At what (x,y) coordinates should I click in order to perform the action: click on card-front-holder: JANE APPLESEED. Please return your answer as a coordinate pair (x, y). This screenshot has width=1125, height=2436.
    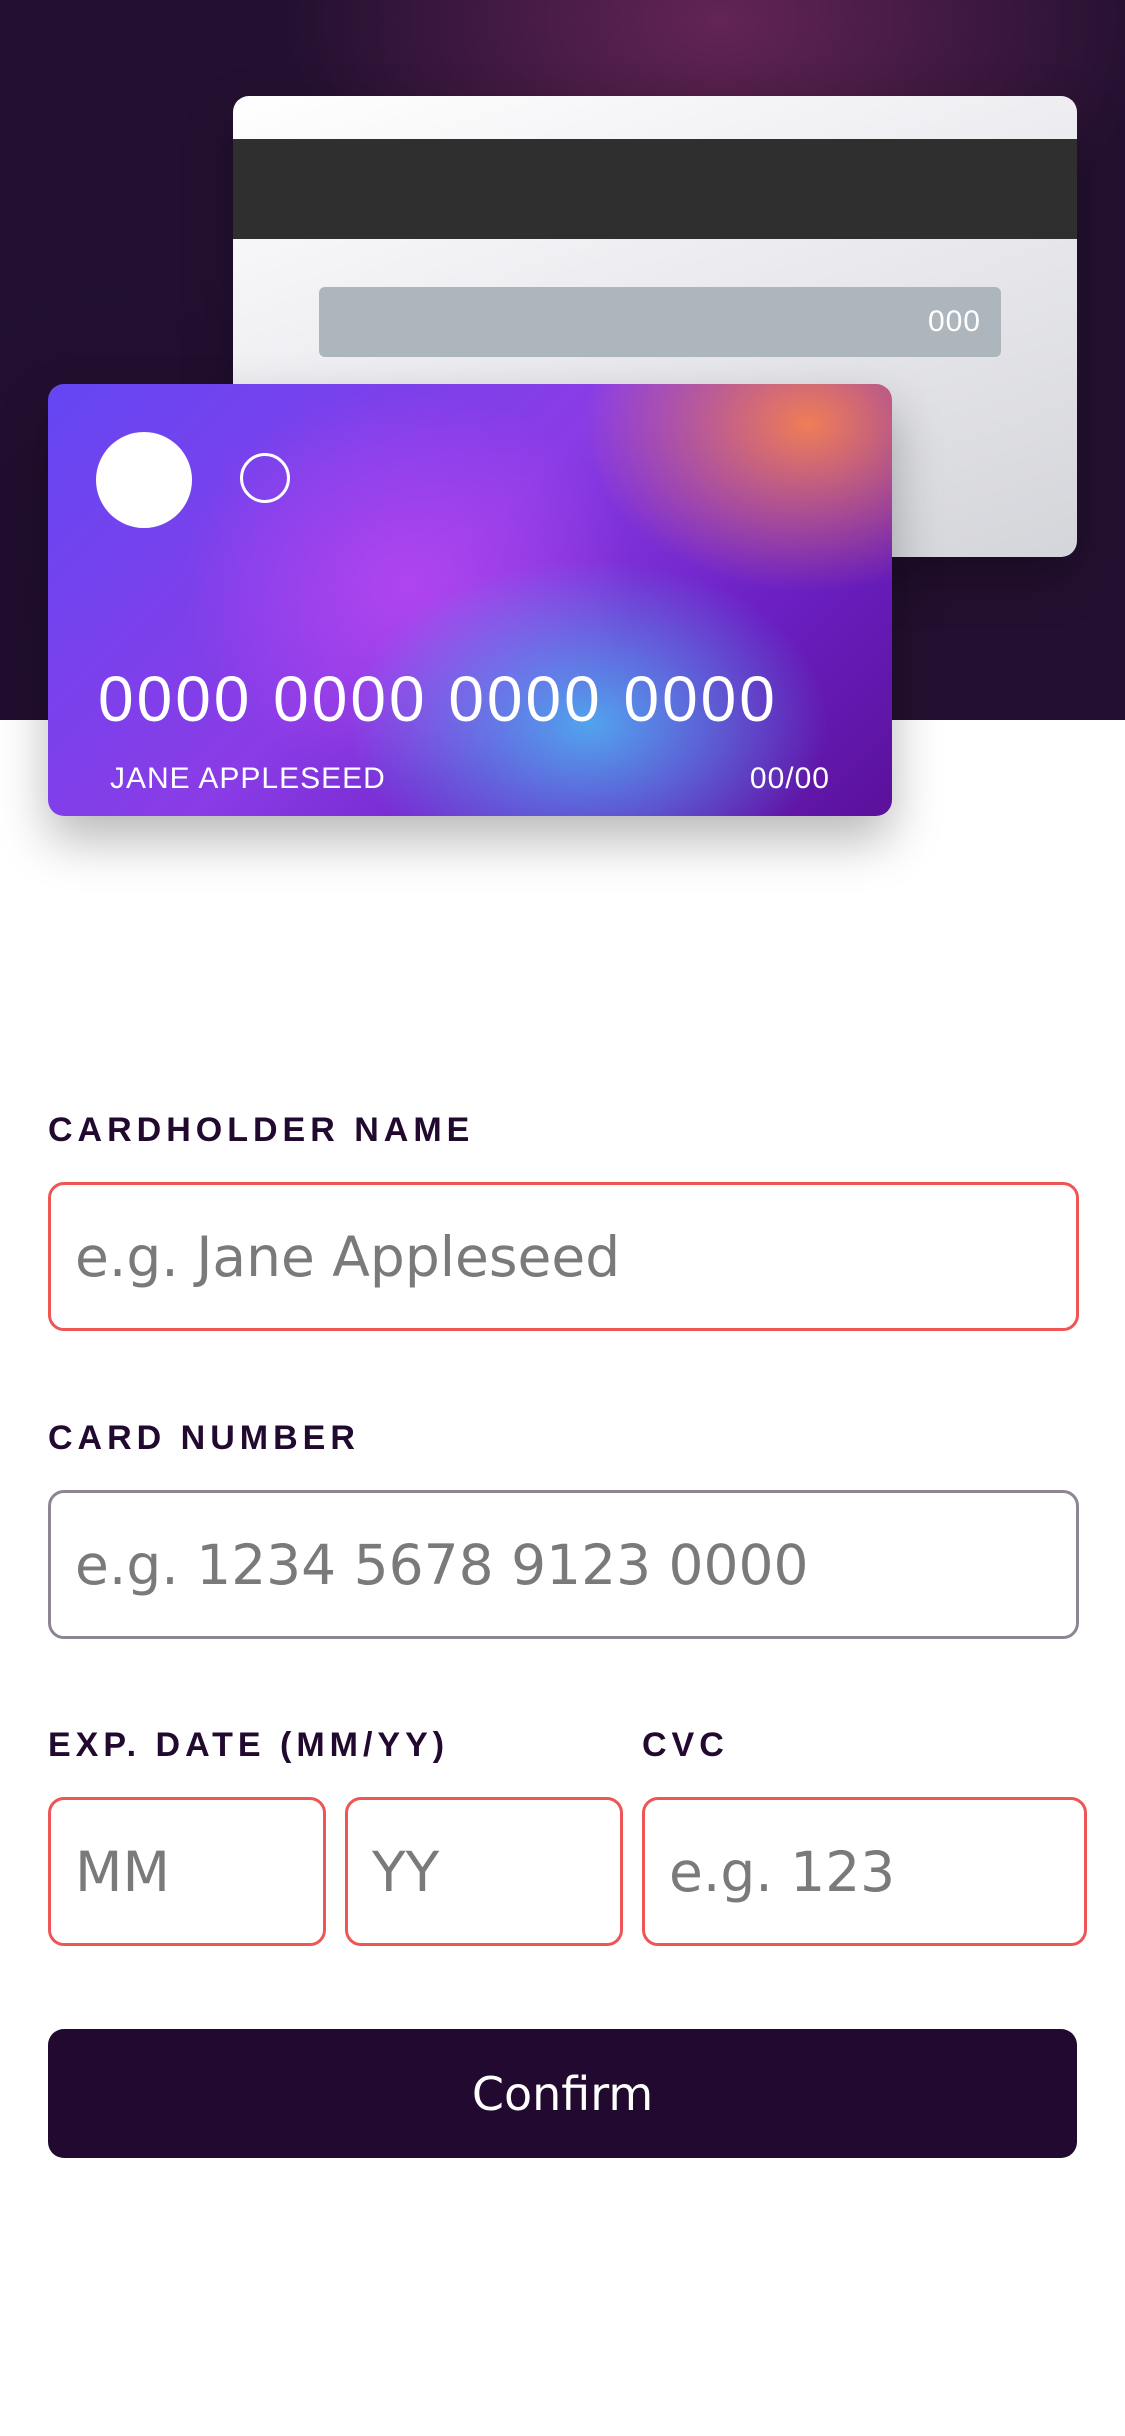
    Looking at the image, I should click on (248, 778).